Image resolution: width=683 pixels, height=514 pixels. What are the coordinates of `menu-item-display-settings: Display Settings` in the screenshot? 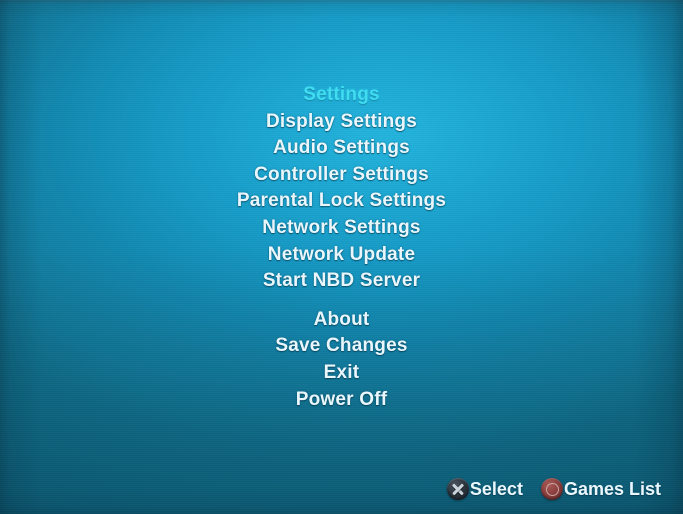 It's located at (341, 122).